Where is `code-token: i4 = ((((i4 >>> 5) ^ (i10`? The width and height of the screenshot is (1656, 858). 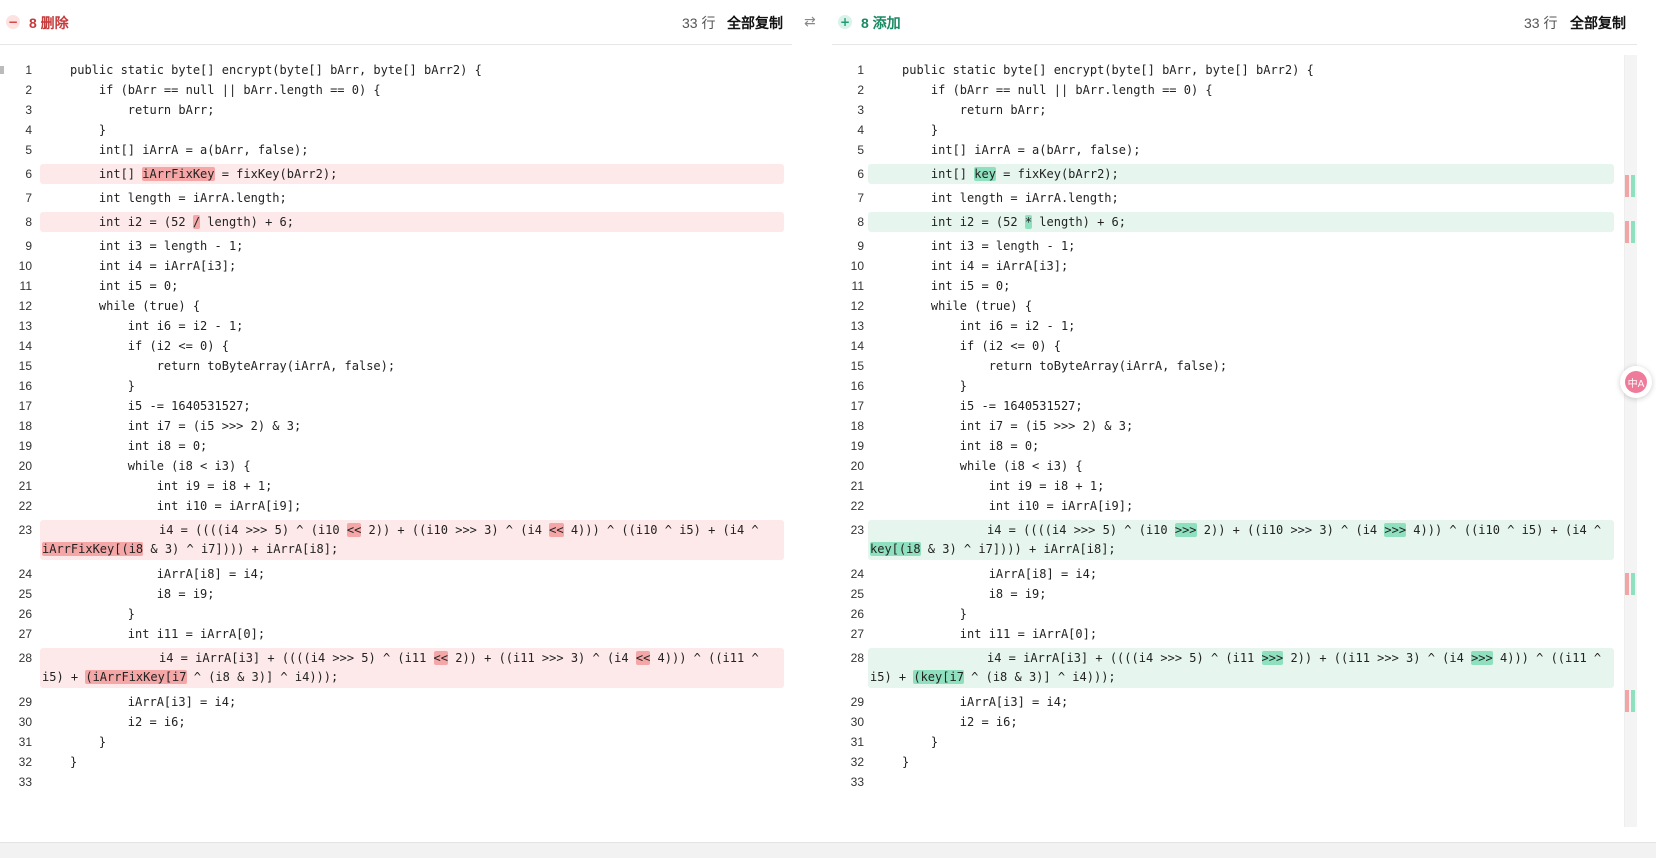
code-token: i4 = ((((i4 >>> 5) ^ (i10 is located at coordinates (253, 530).